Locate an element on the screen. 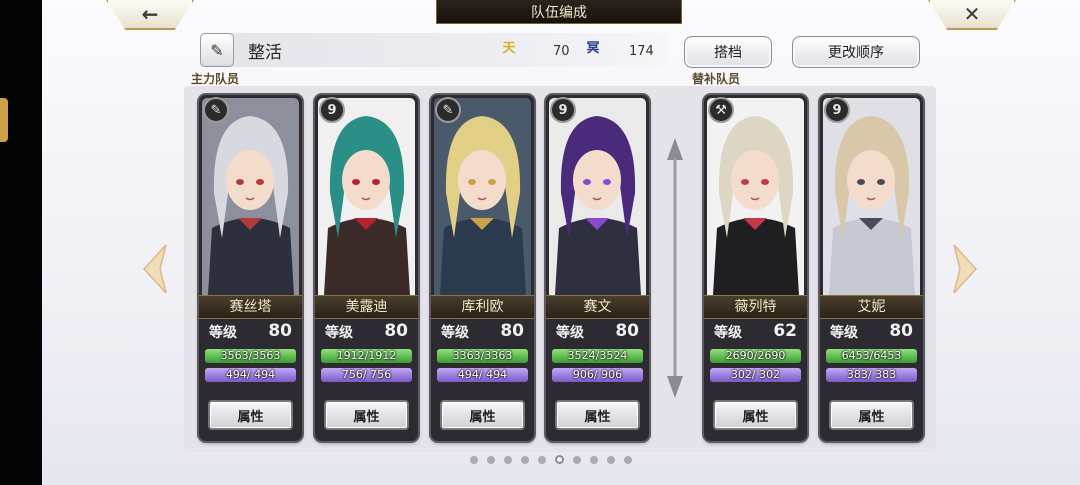  member-card: ✎ 赛丝塔等级 80 3563/3563 494/ 494 属性 is located at coordinates (250, 268).